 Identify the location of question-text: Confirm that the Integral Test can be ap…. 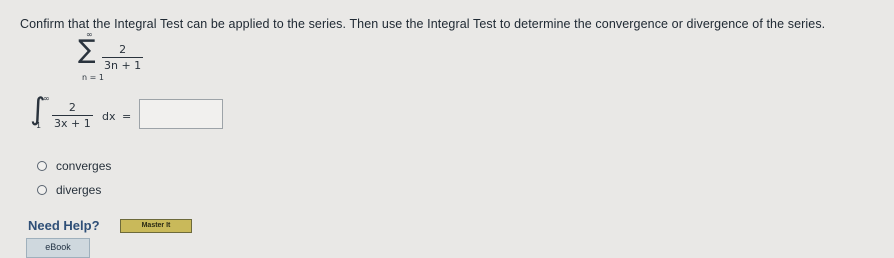
(423, 24).